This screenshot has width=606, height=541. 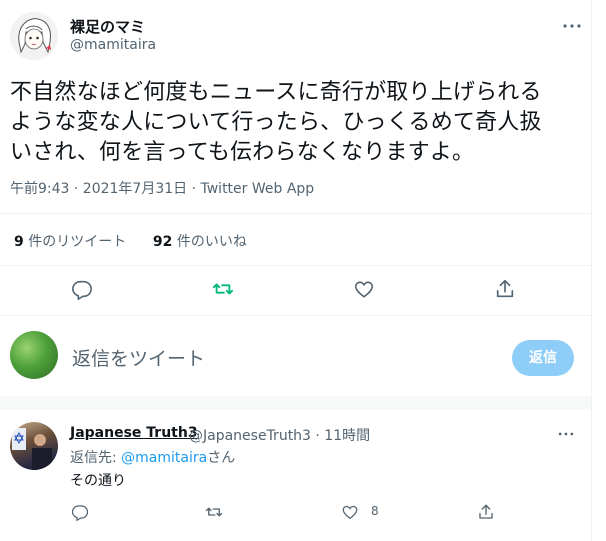 I want to click on reply-author-avatar, so click(x=34, y=446).